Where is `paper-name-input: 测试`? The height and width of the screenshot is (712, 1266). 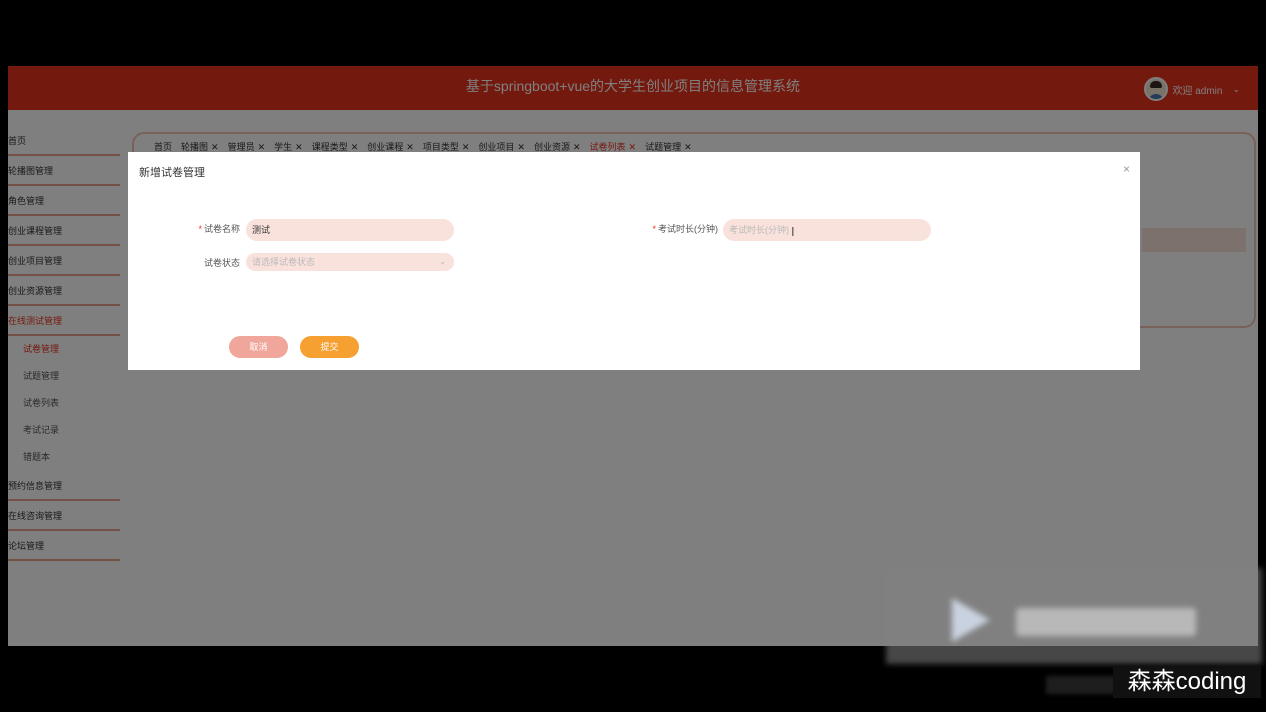 paper-name-input: 测试 is located at coordinates (350, 230).